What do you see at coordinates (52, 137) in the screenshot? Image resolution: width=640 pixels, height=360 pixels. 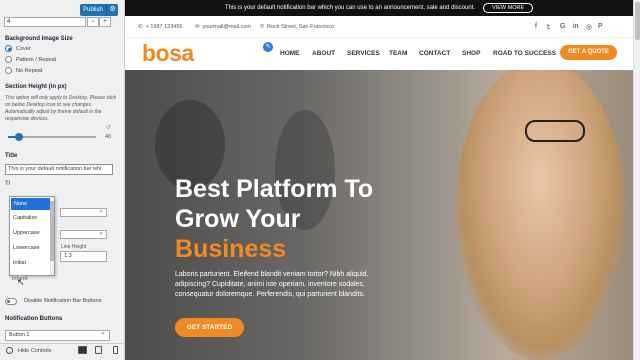 I see `section-height-slider` at bounding box center [52, 137].